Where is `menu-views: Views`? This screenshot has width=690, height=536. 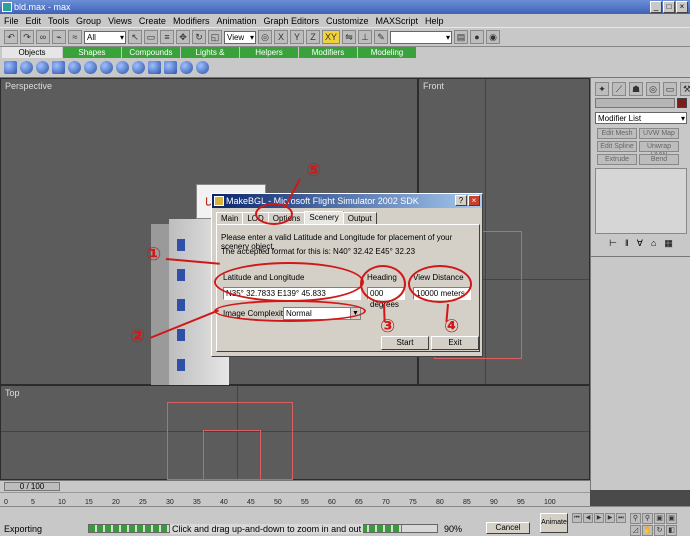 menu-views: Views is located at coordinates (120, 21).